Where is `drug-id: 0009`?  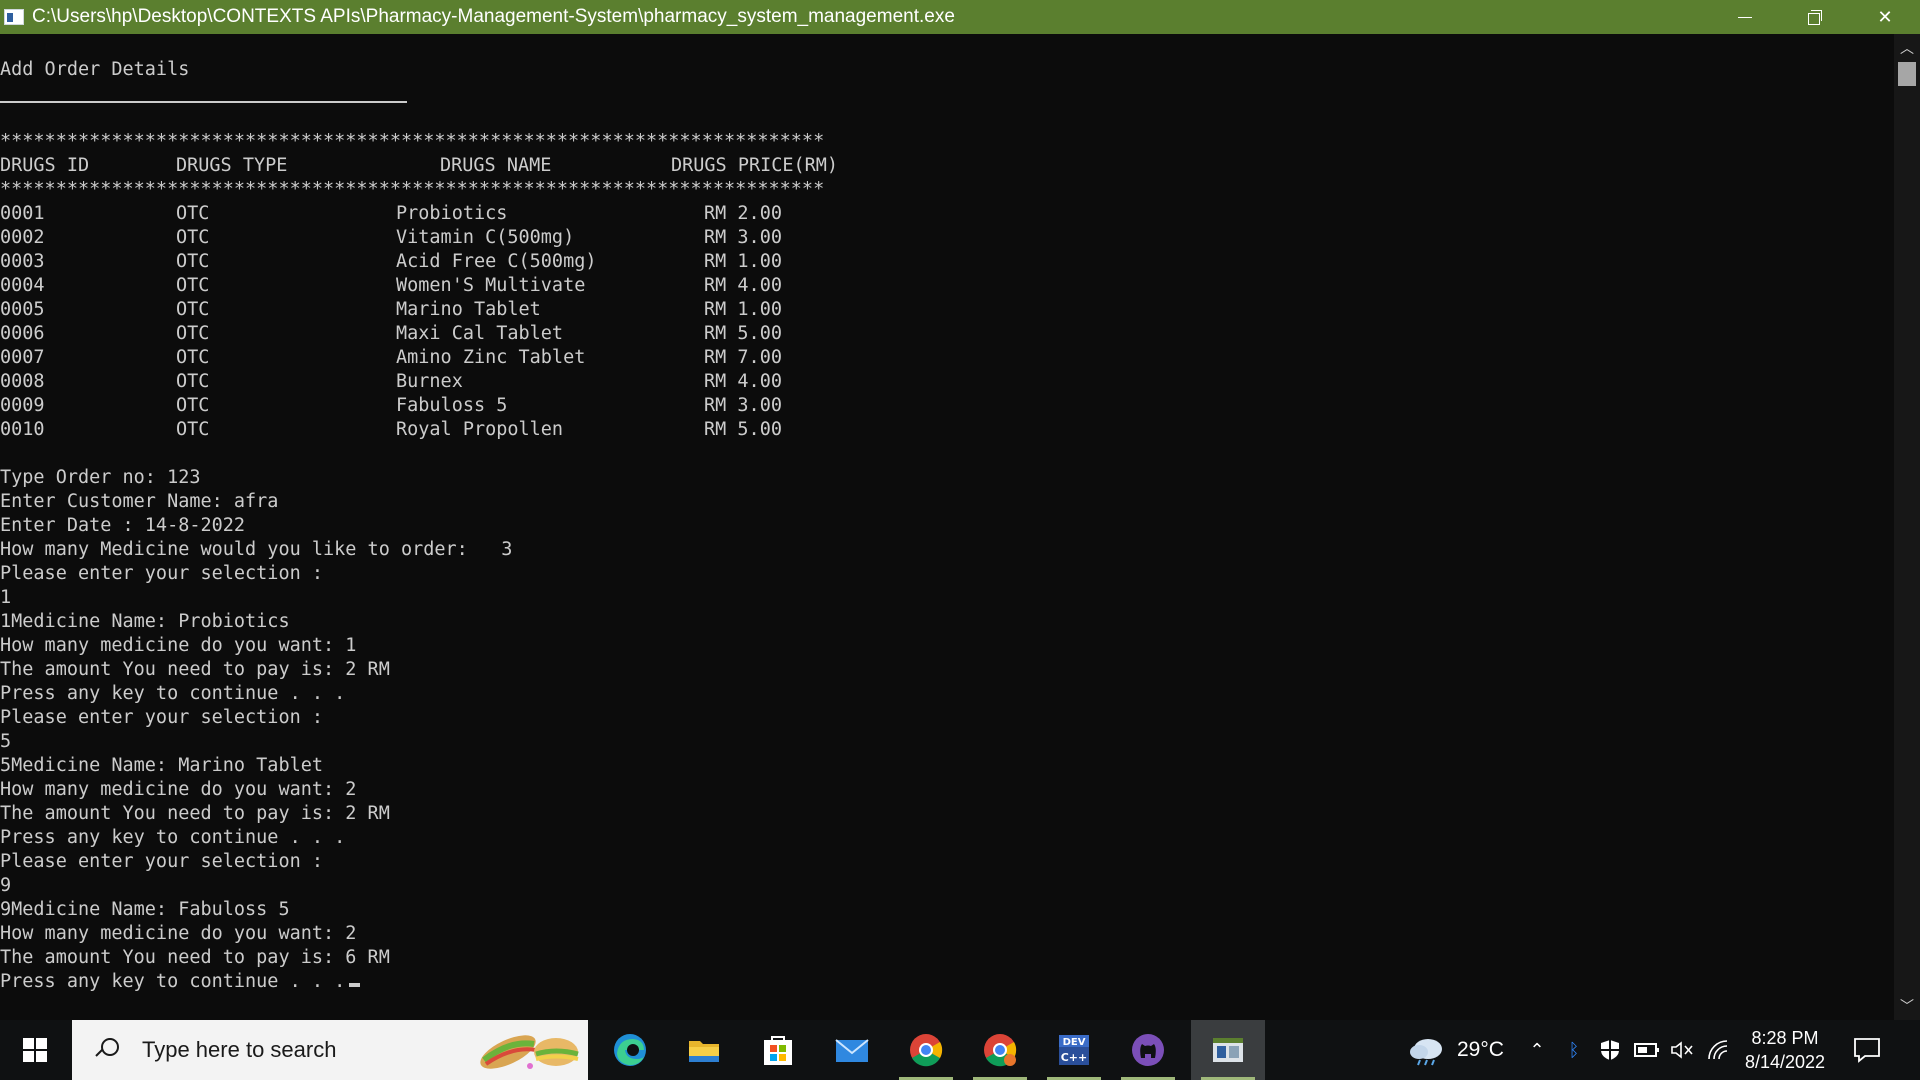 drug-id: 0009 is located at coordinates (22, 405).